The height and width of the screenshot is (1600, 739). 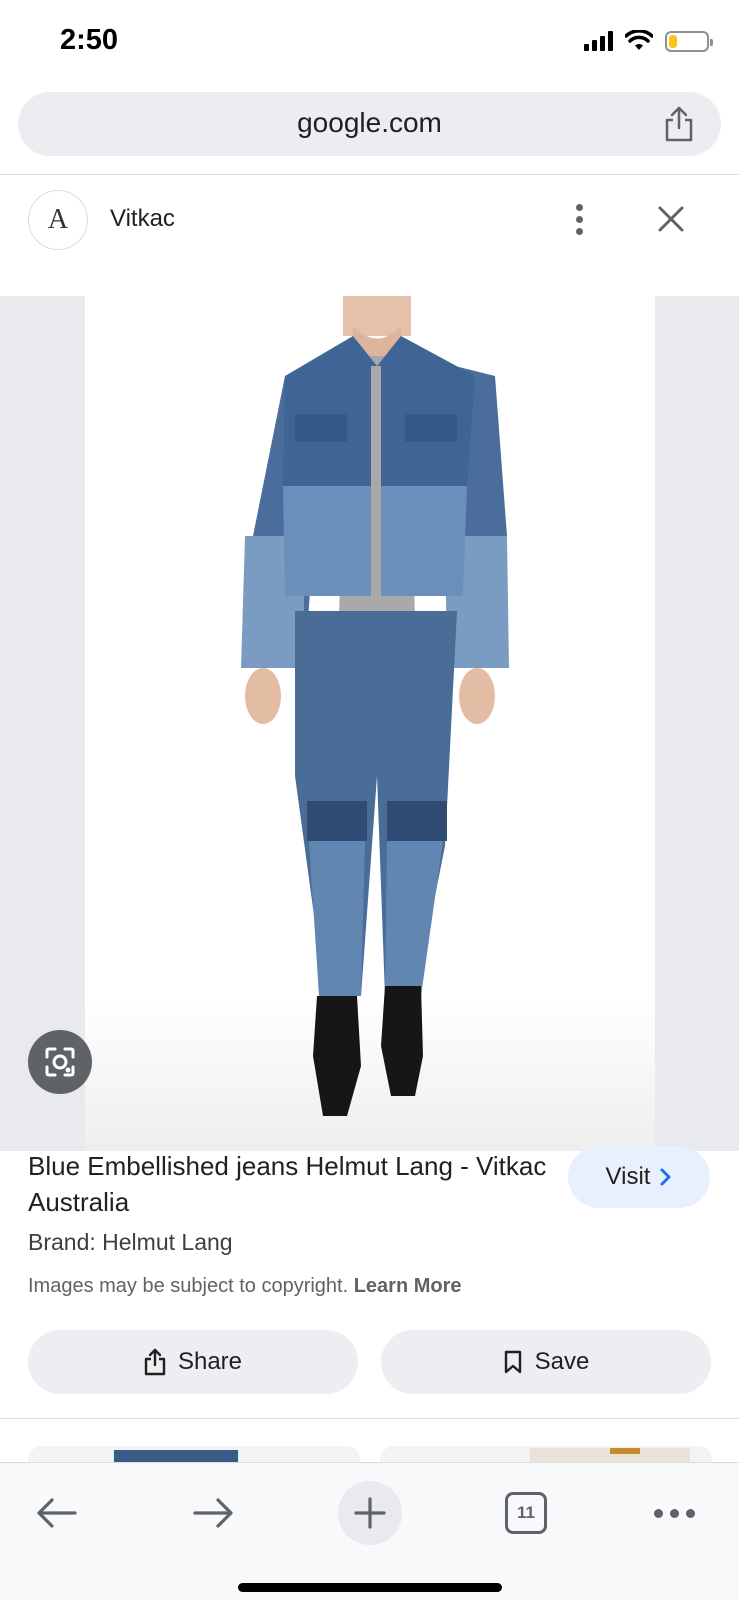 I want to click on status-time: 2:50, so click(x=89, y=40).